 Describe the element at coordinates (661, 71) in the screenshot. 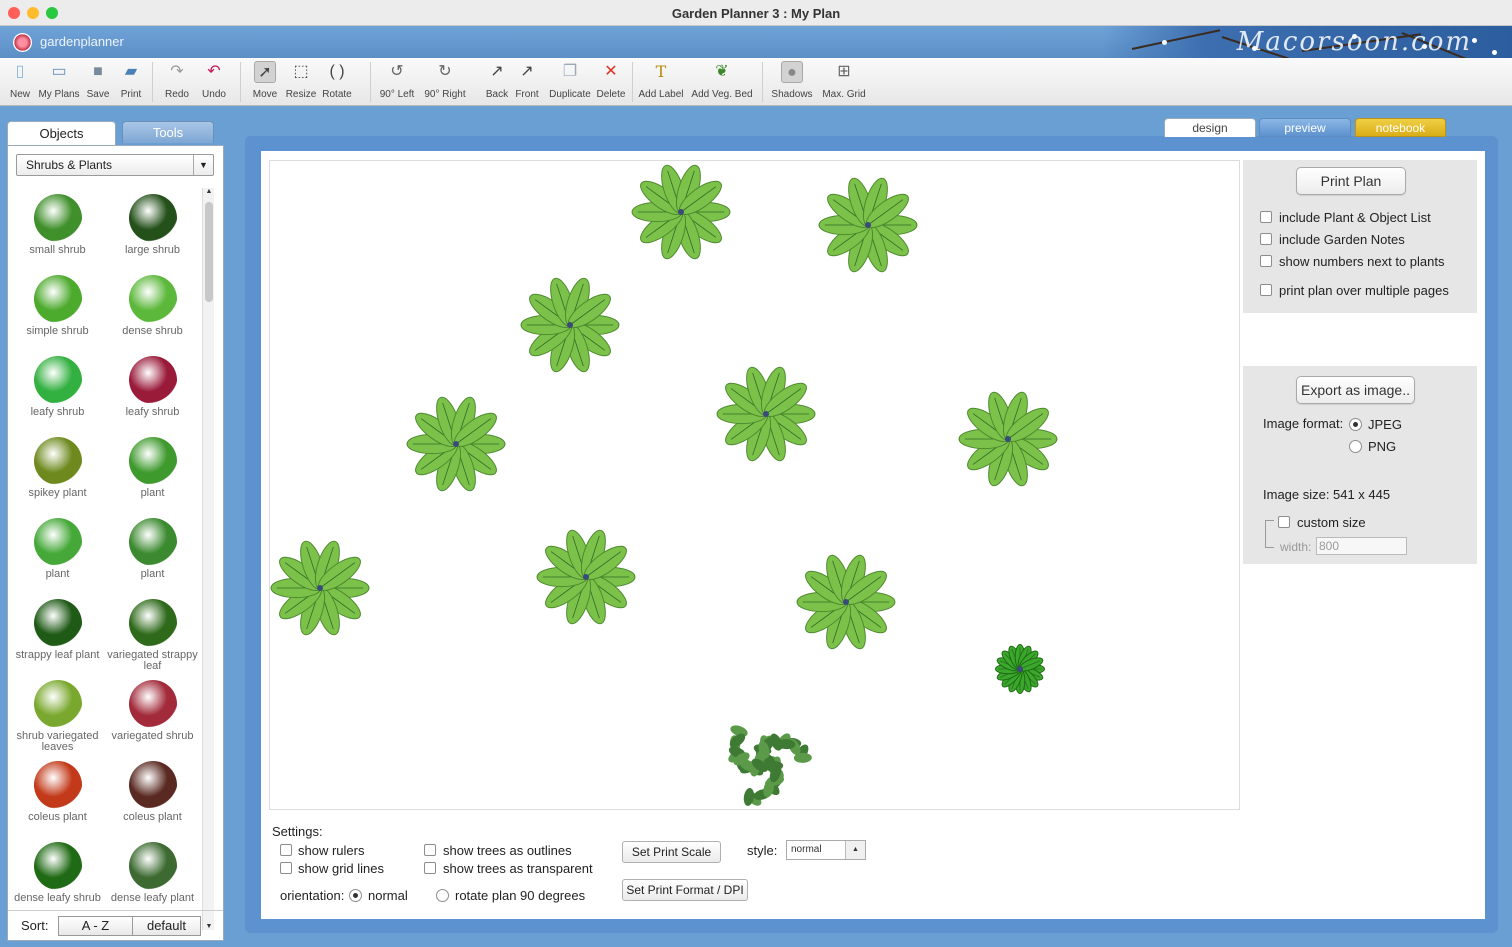

I see `text-label-icon: T` at that location.